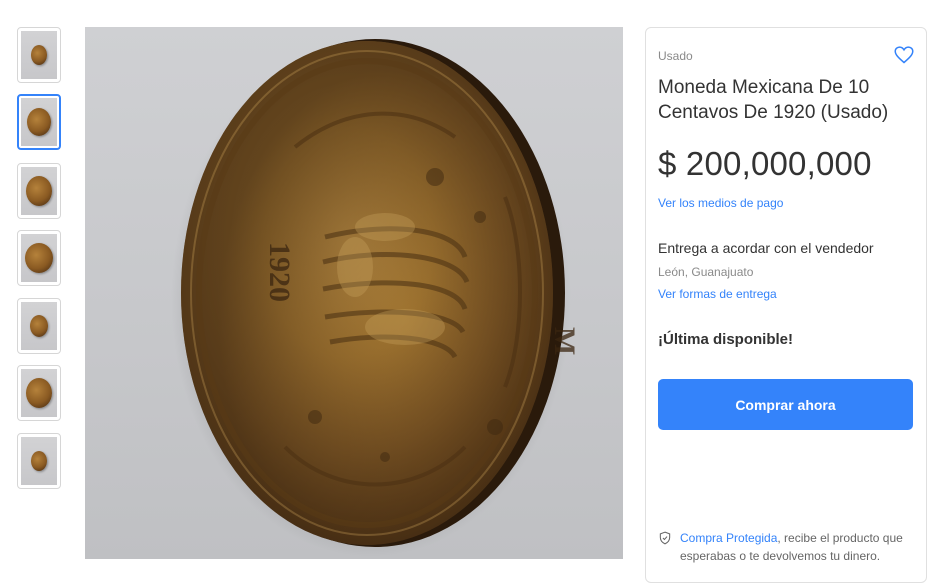 The height and width of the screenshot is (586, 928). I want to click on payment-methods-link: Ver los medios de pago, so click(720, 203).